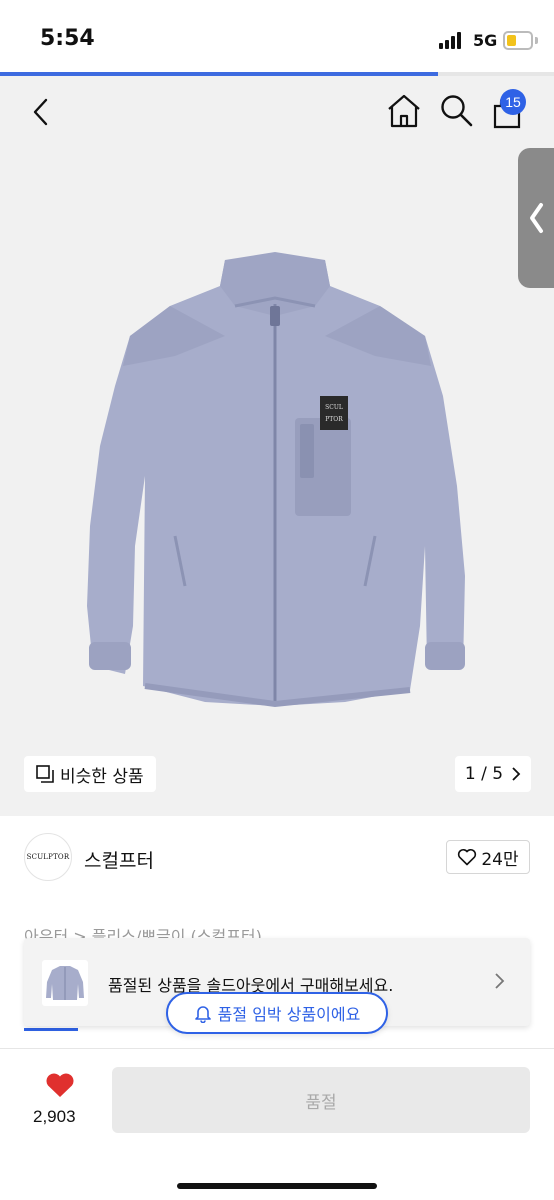 This screenshot has height=1200, width=554. I want to click on buy-button: 품절, so click(321, 1100).